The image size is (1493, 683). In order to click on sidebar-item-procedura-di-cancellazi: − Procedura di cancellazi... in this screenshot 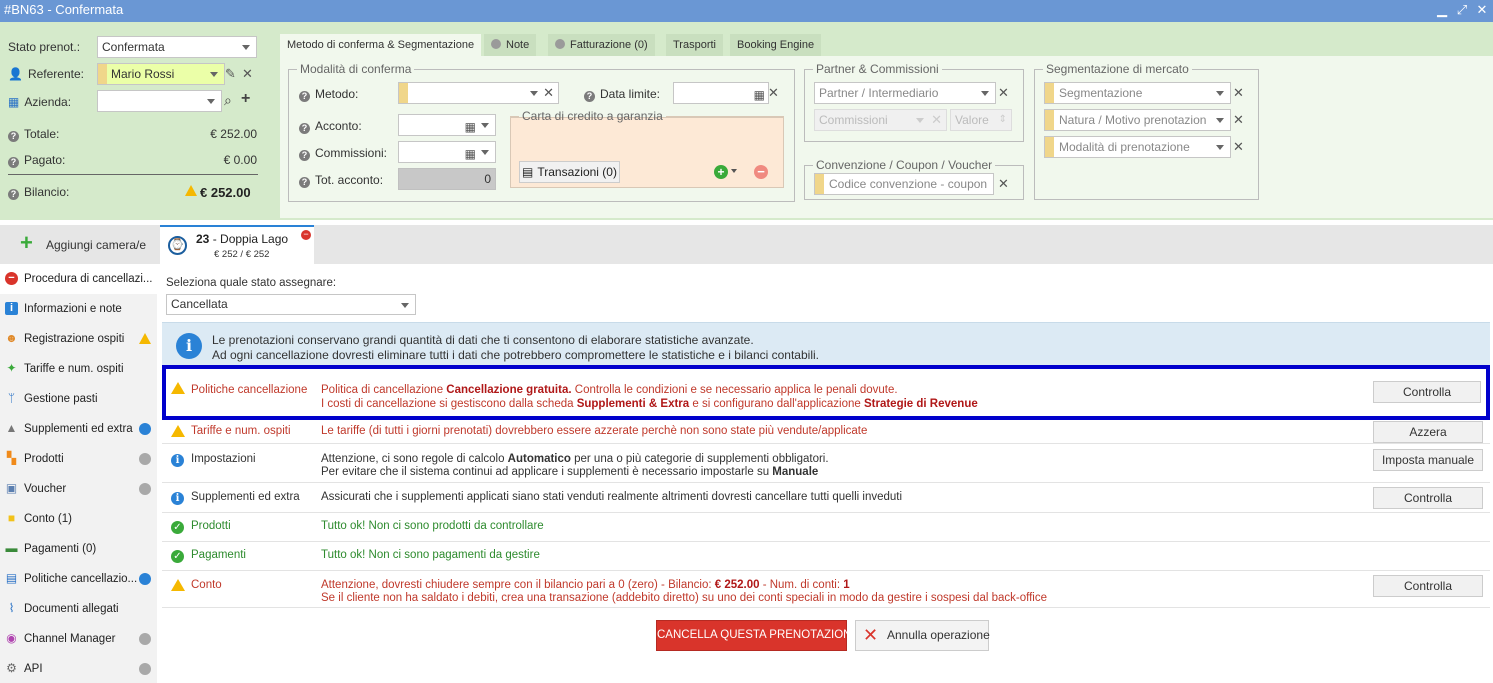, I will do `click(78, 279)`.